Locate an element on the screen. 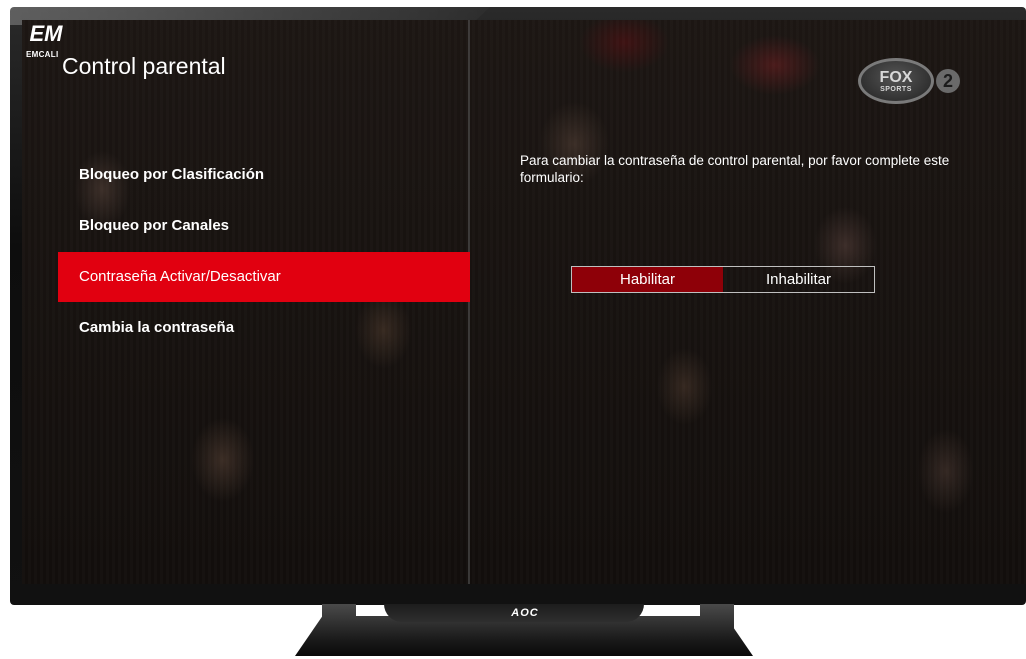 The image size is (1026, 659). menu-item-bloqueo-clasificacion: Bloqueo por Clasificación is located at coordinates (264, 175).